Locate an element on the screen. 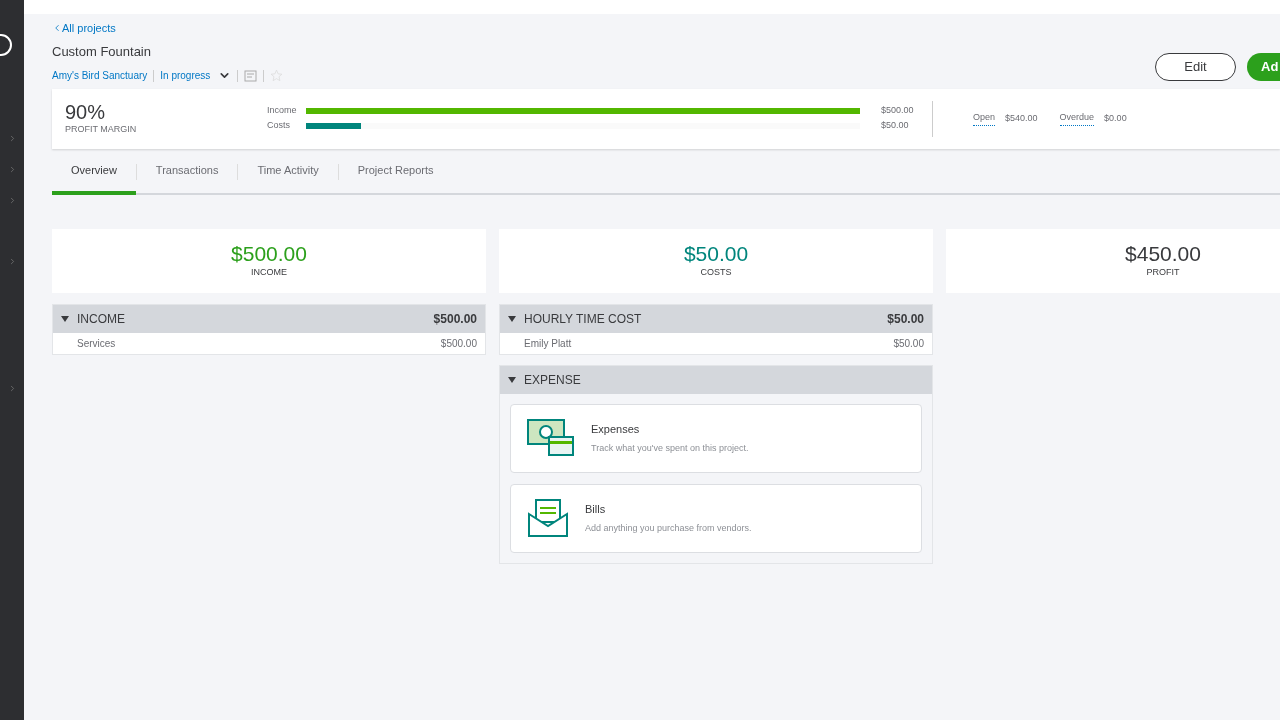 Image resolution: width=1280 pixels, height=720 pixels. total-amount: $50.00 is located at coordinates (716, 253).